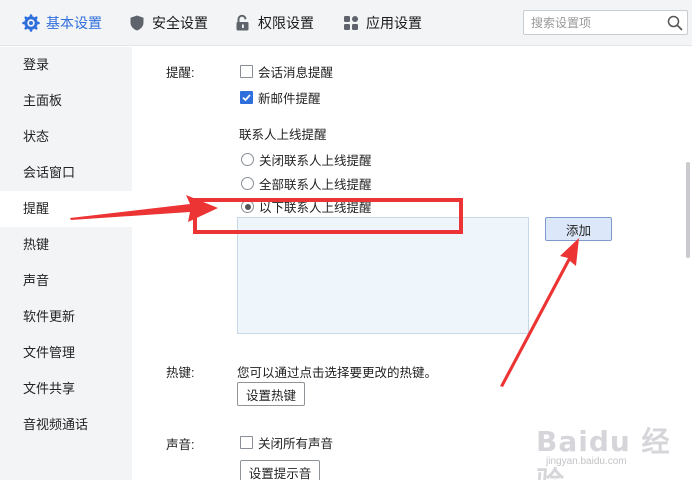  Describe the element at coordinates (243, 23) in the screenshot. I see `unlock-icon` at that location.